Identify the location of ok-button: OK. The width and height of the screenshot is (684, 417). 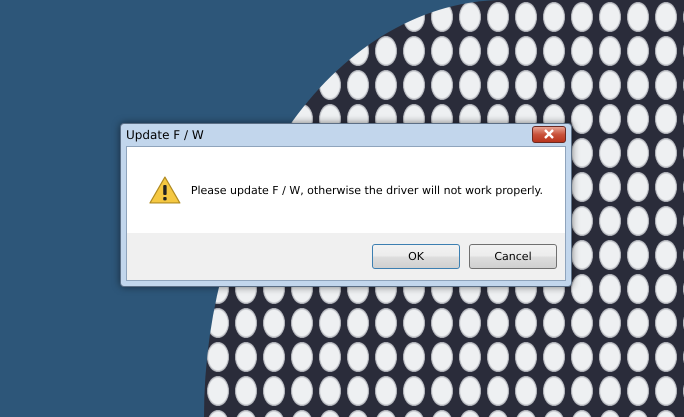
(416, 256).